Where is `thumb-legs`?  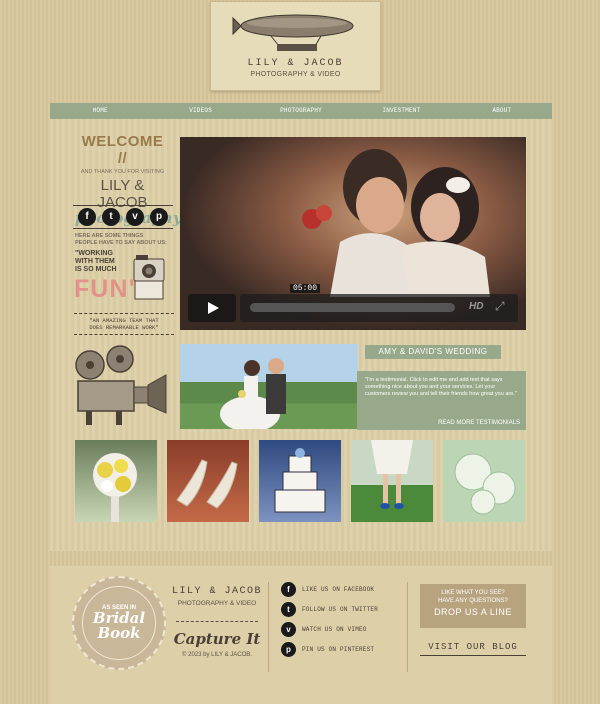 thumb-legs is located at coordinates (392, 481).